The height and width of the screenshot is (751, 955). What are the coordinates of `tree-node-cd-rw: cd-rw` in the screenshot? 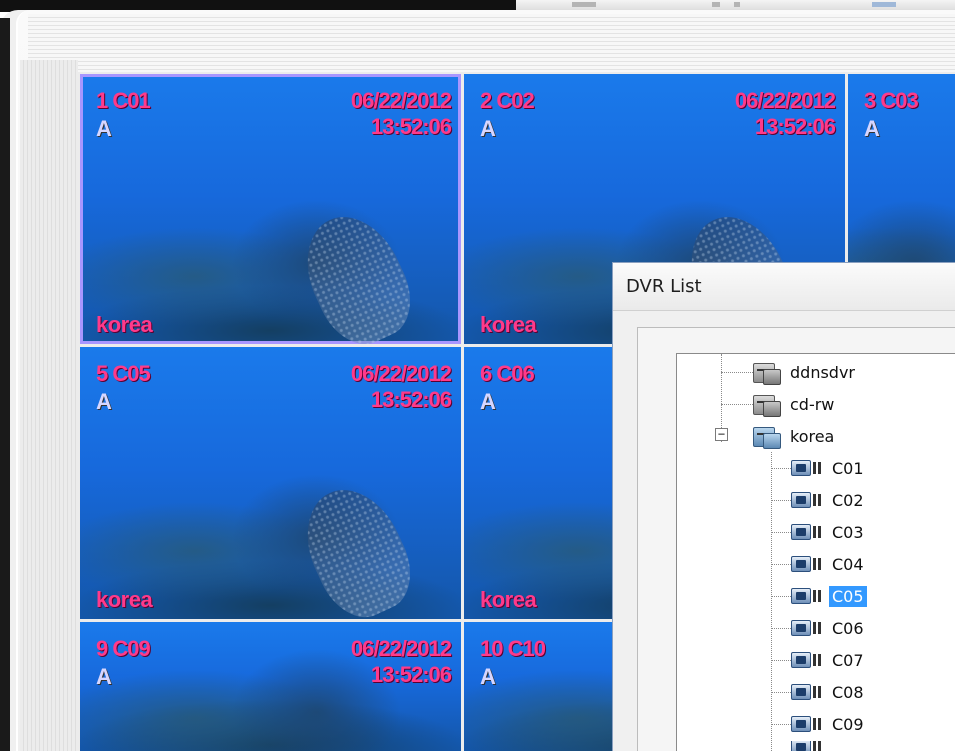 It's located at (795, 404).